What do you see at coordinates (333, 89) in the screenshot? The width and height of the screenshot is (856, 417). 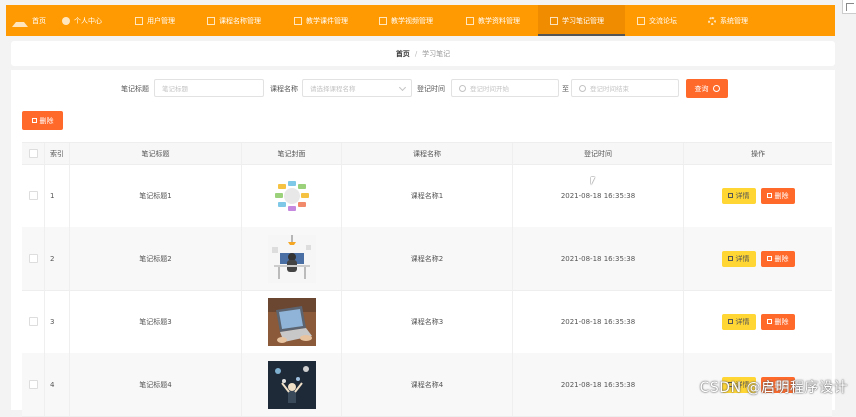 I see `course-select-placeholder: 请选择课程名称` at bounding box center [333, 89].